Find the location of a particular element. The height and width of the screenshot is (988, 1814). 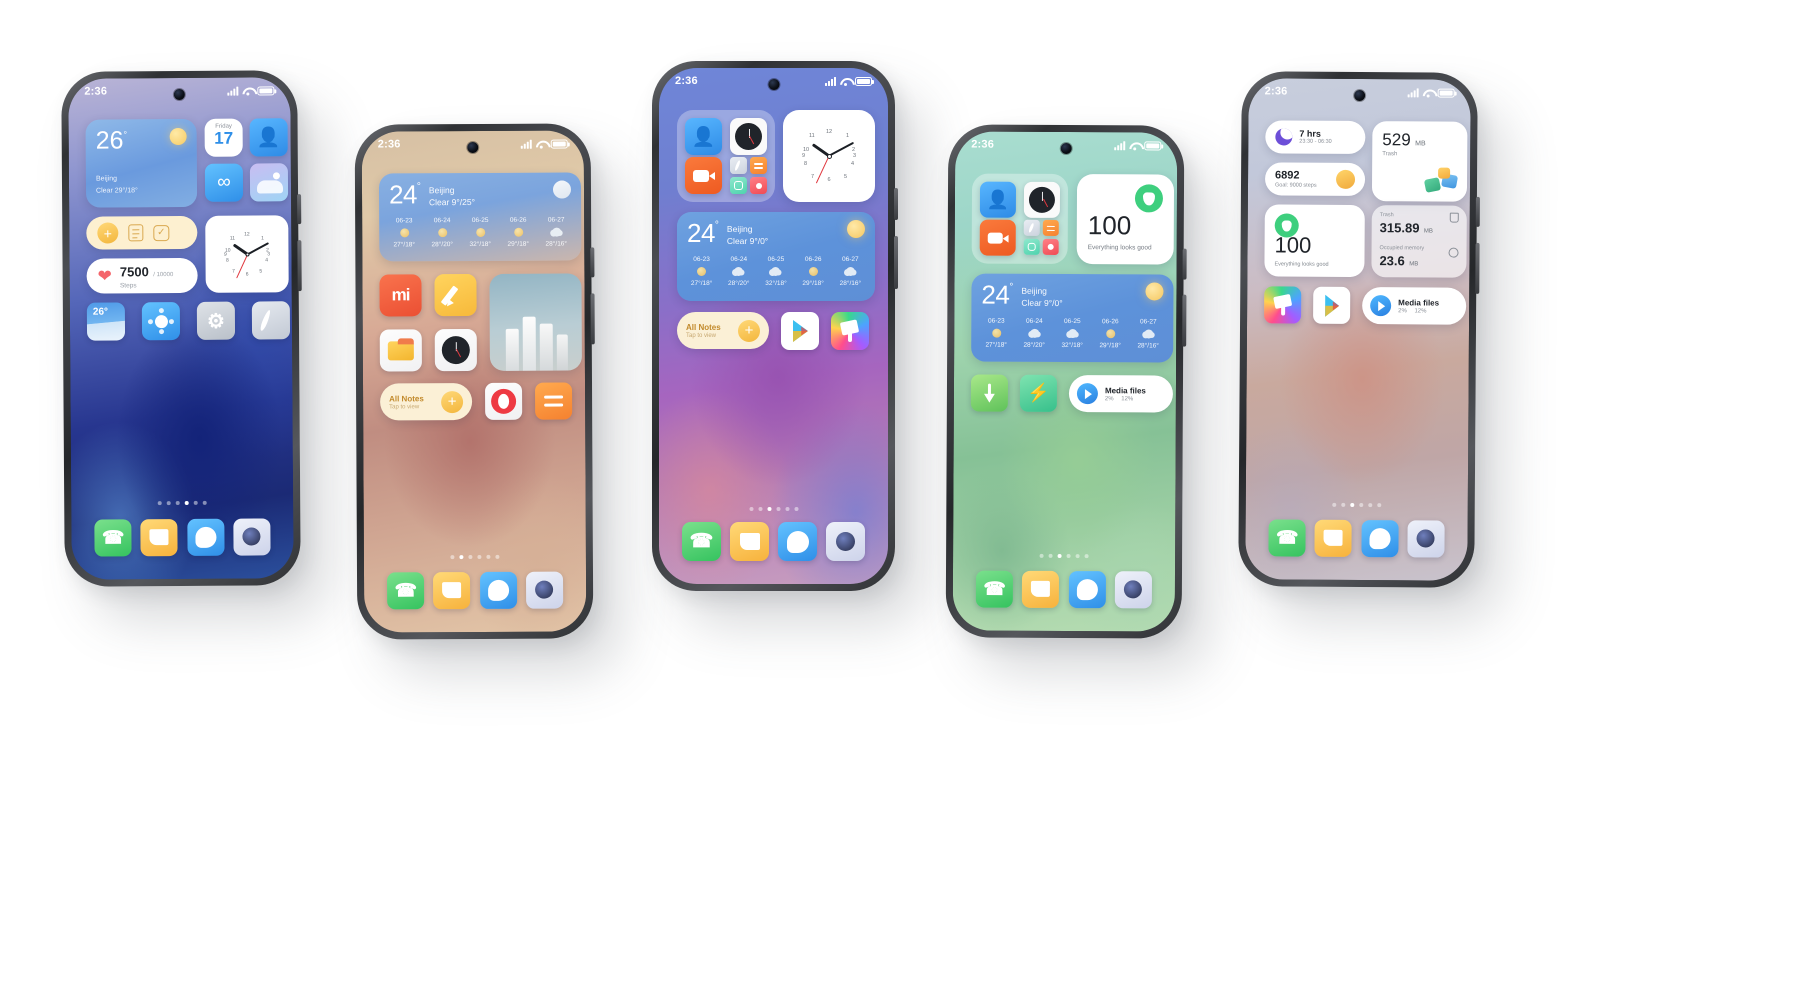

file-manager-icon is located at coordinates (400, 350).